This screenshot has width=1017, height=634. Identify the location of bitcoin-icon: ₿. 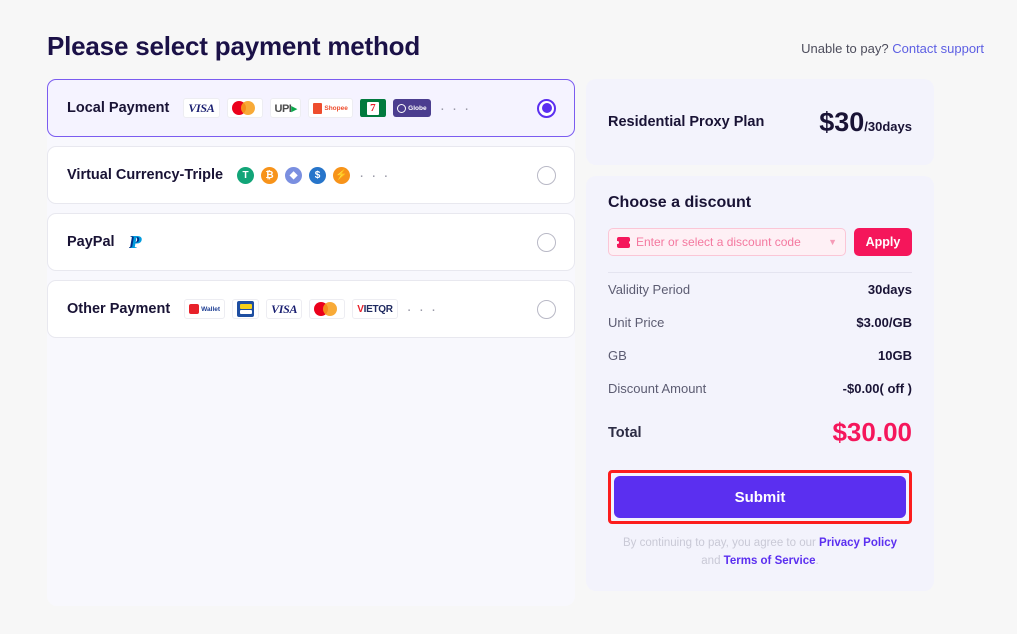
(270, 175).